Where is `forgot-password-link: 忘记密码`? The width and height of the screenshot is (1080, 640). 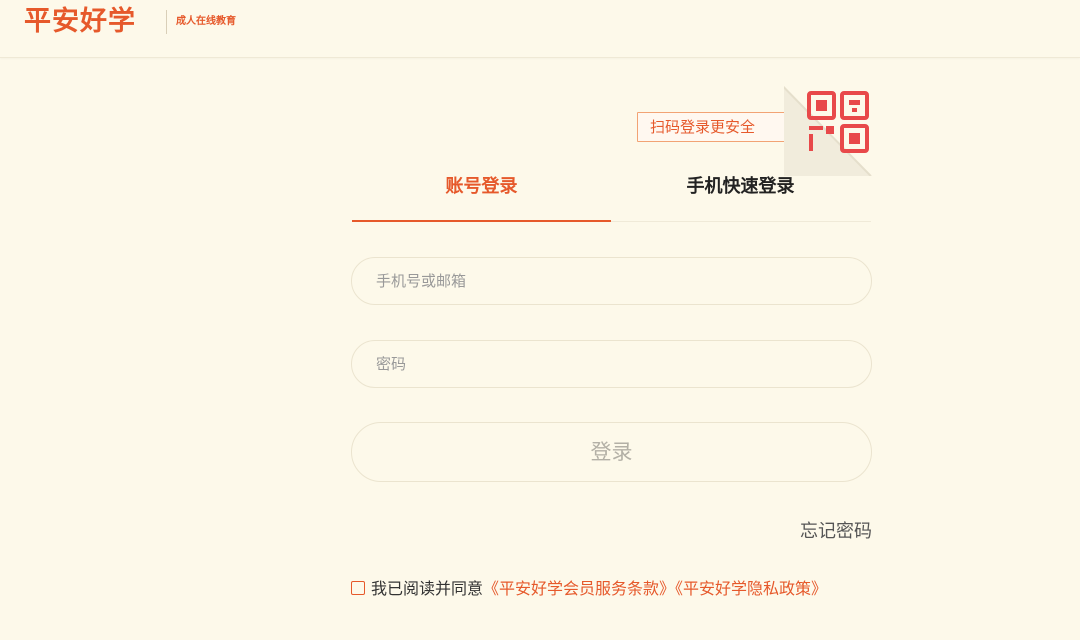
forgot-password-link: 忘记密码 is located at coordinates (826, 532).